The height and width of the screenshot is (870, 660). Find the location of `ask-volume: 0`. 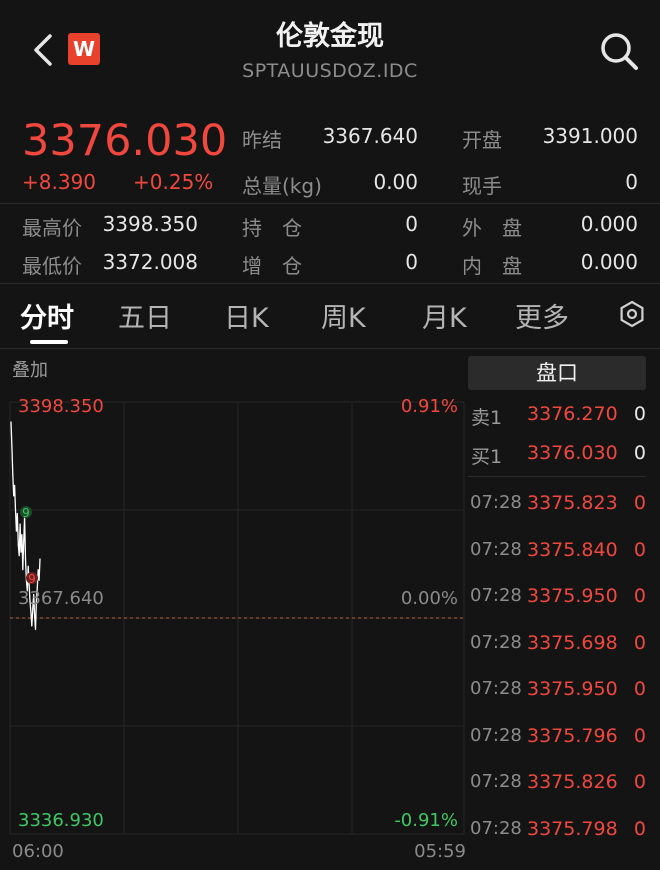

ask-volume: 0 is located at coordinates (639, 414).